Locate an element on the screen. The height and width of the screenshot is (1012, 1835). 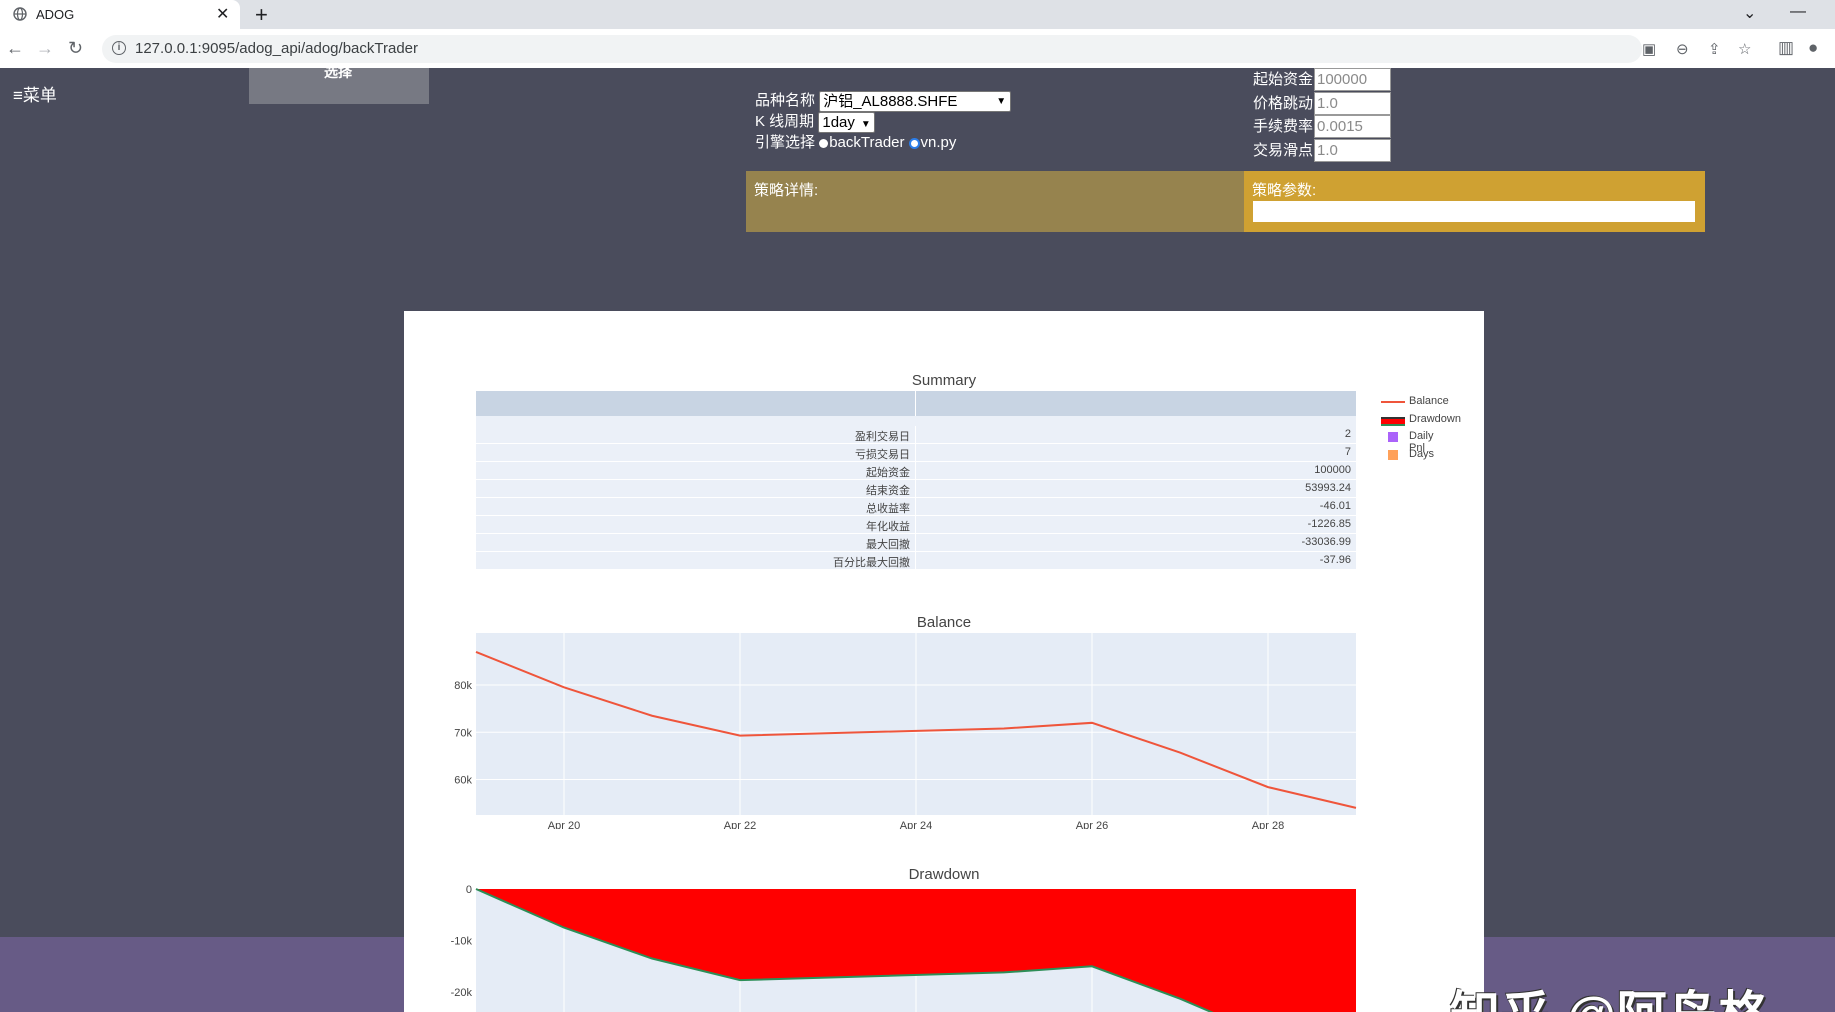
x-tick-label: Apr 24 is located at coordinates (916, 824).